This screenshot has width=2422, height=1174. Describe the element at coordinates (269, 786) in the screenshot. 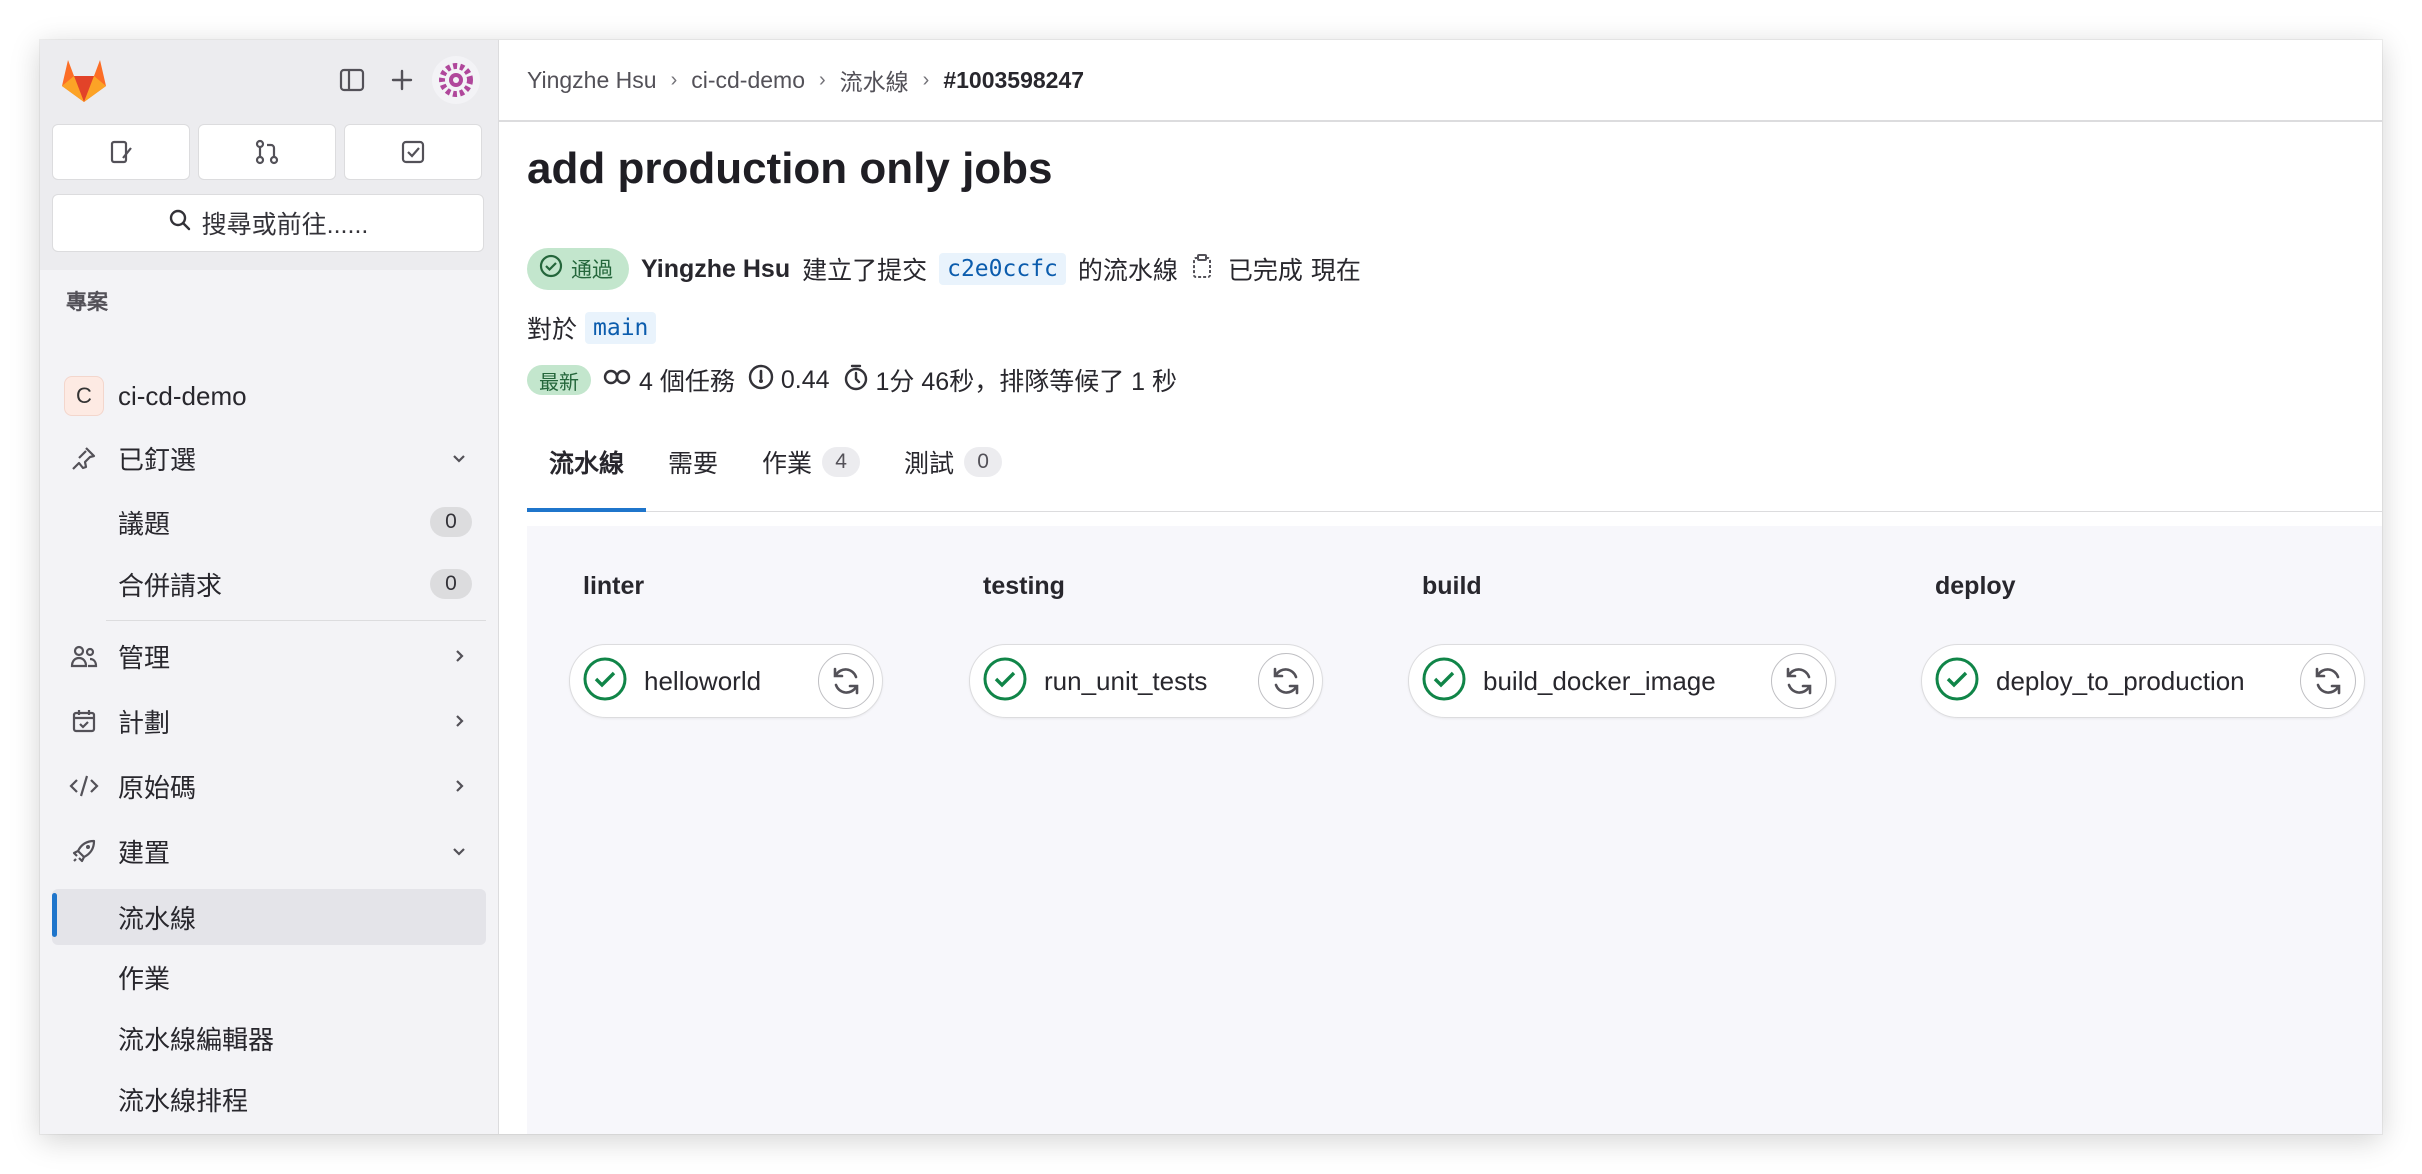

I see `sidebar-item-code: 原始碼` at that location.